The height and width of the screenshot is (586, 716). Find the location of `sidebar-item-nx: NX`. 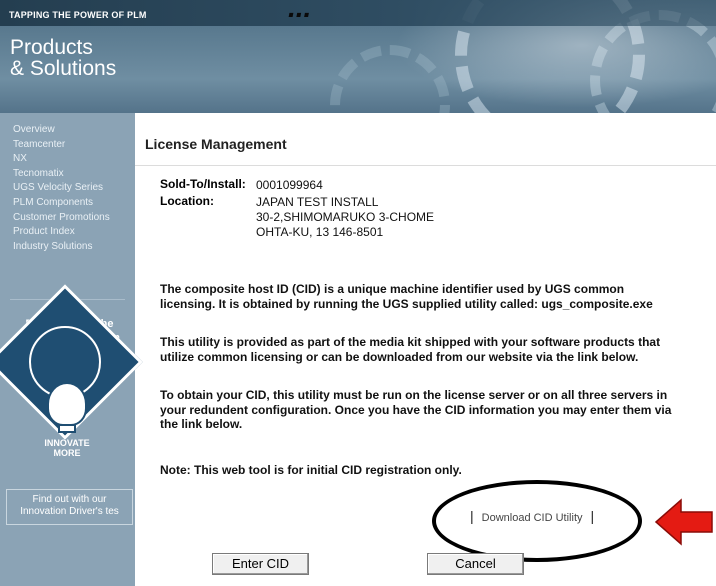

sidebar-item-nx: NX is located at coordinates (61, 159).